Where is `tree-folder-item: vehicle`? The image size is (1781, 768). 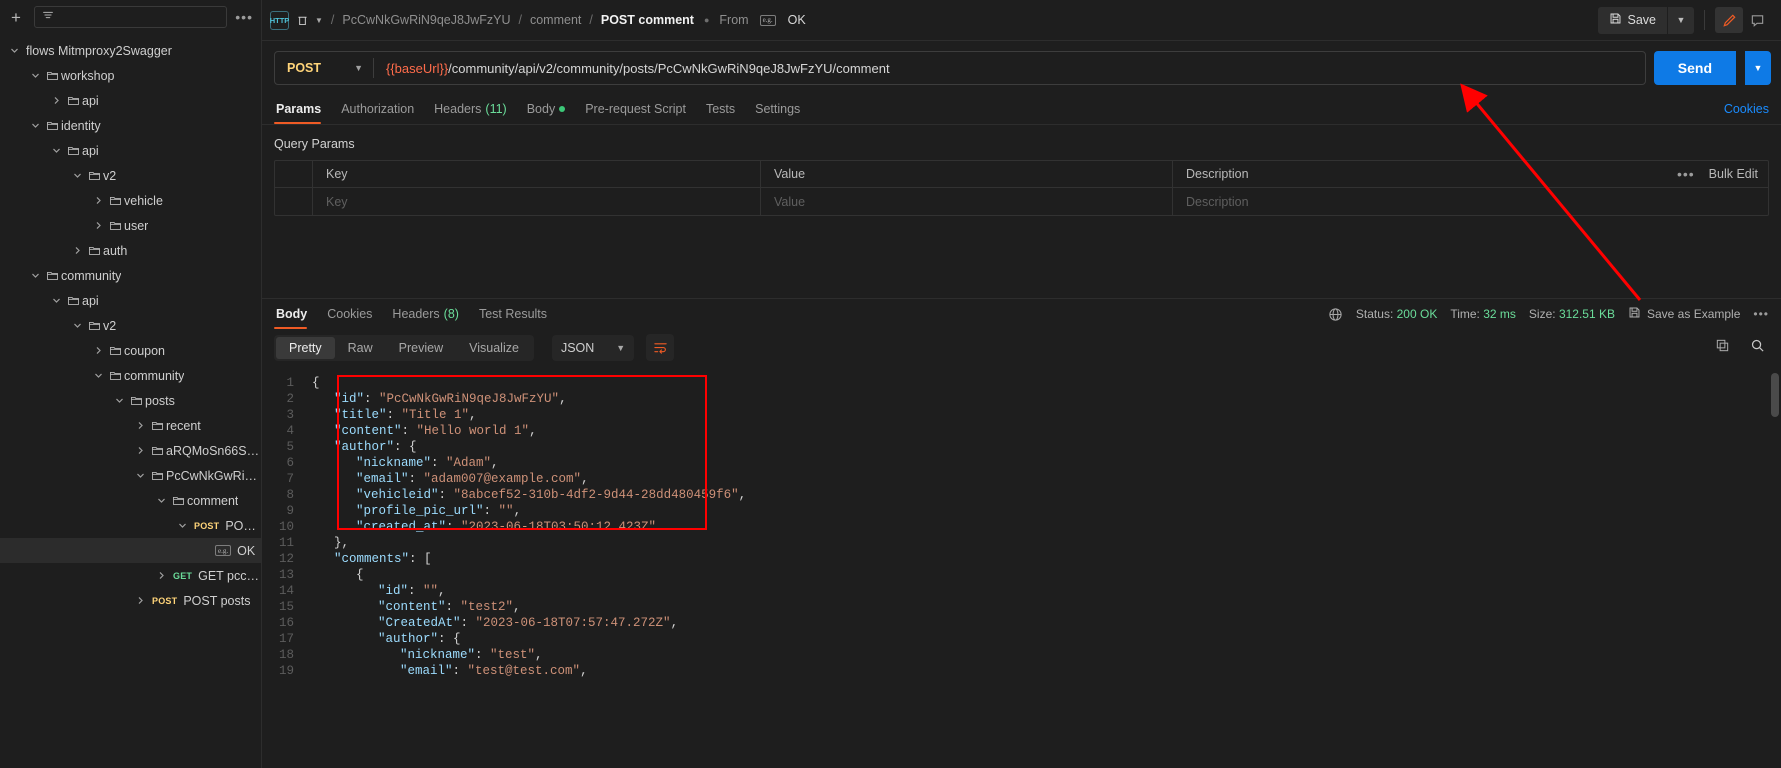 tree-folder-item: vehicle is located at coordinates (130, 200).